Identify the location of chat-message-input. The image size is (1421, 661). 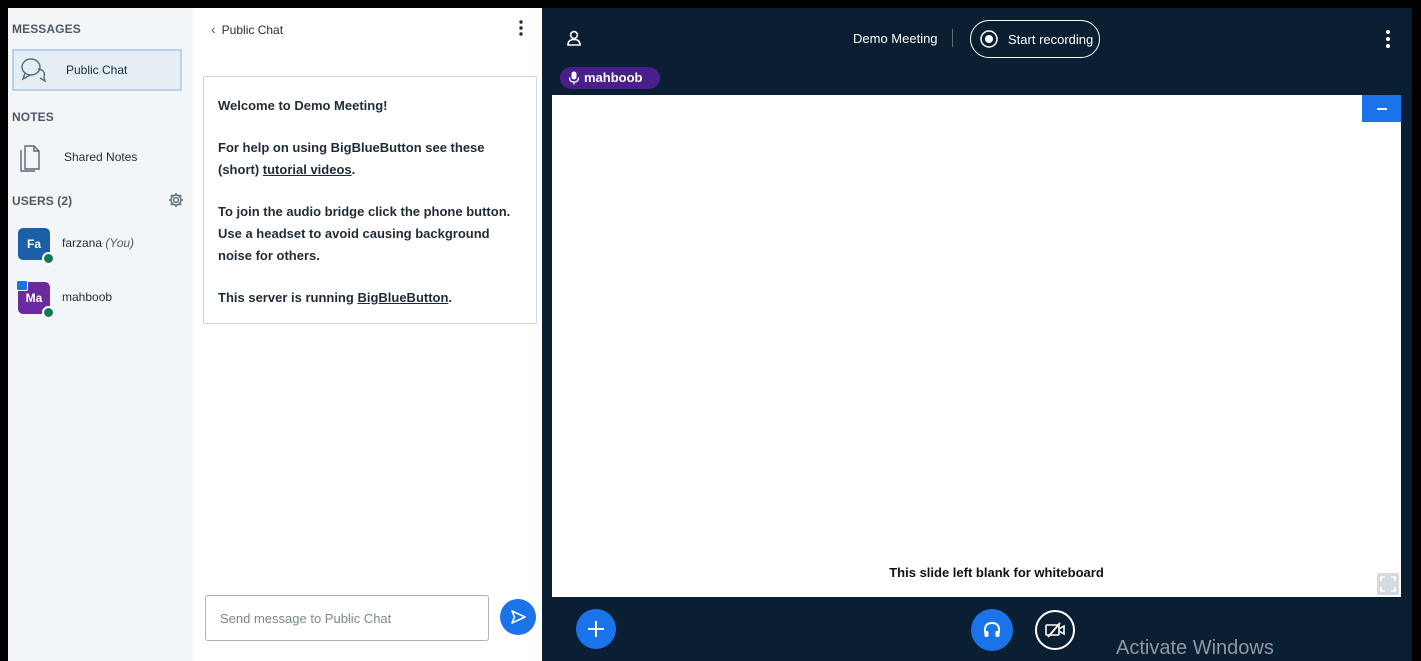
(347, 618).